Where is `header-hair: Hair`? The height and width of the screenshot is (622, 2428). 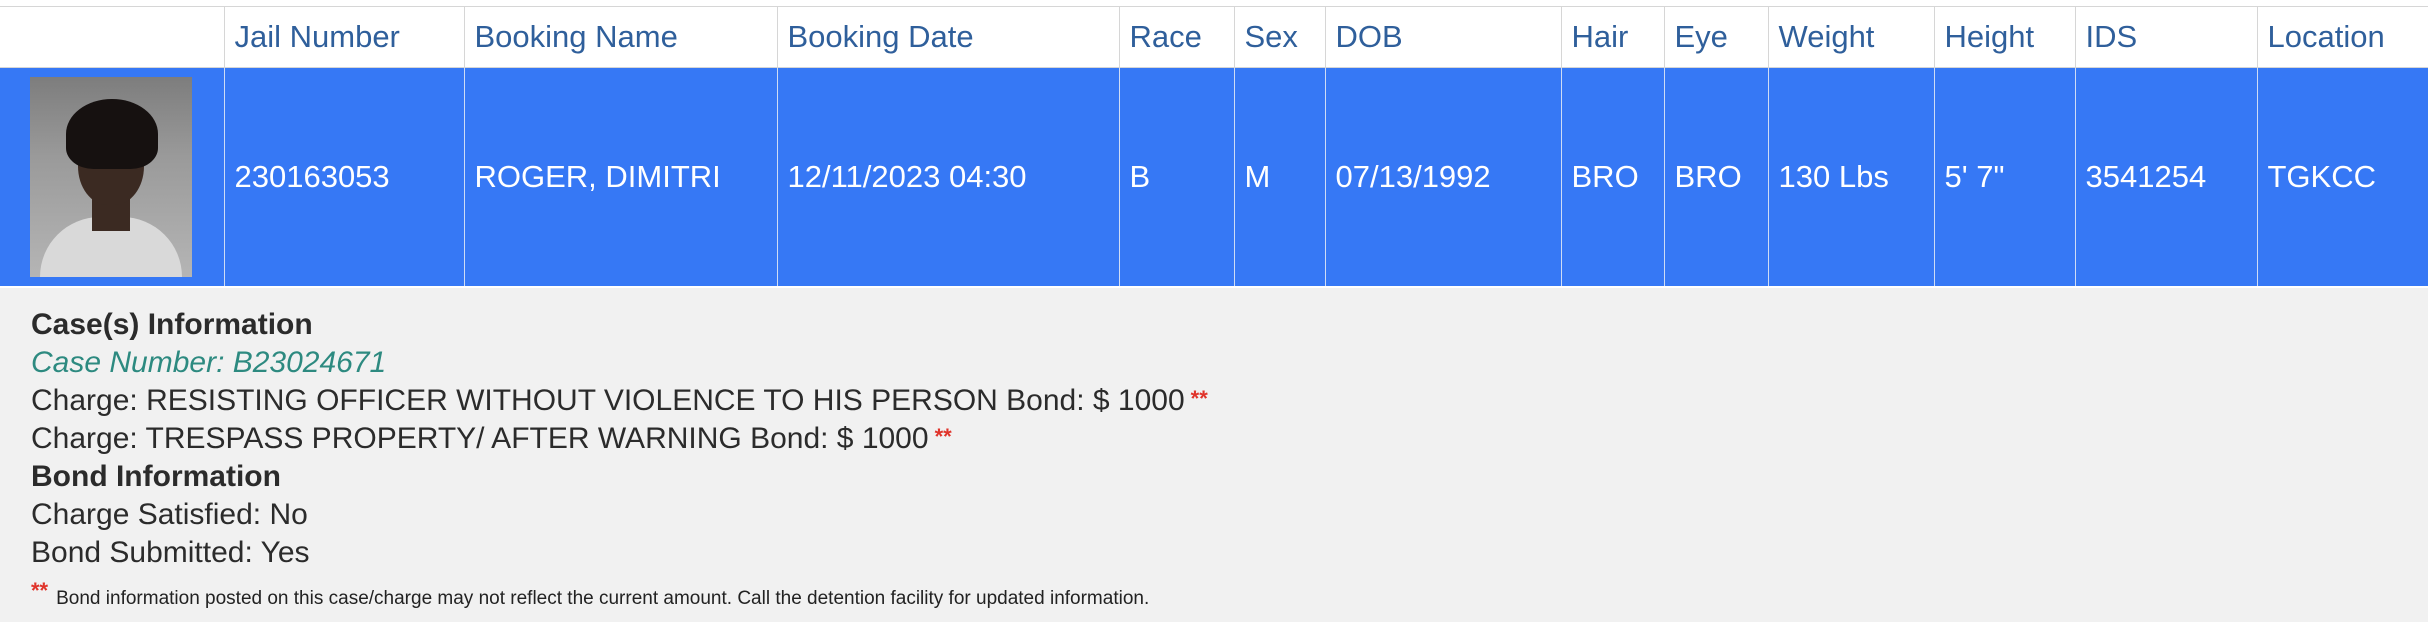 header-hair: Hair is located at coordinates (1612, 37).